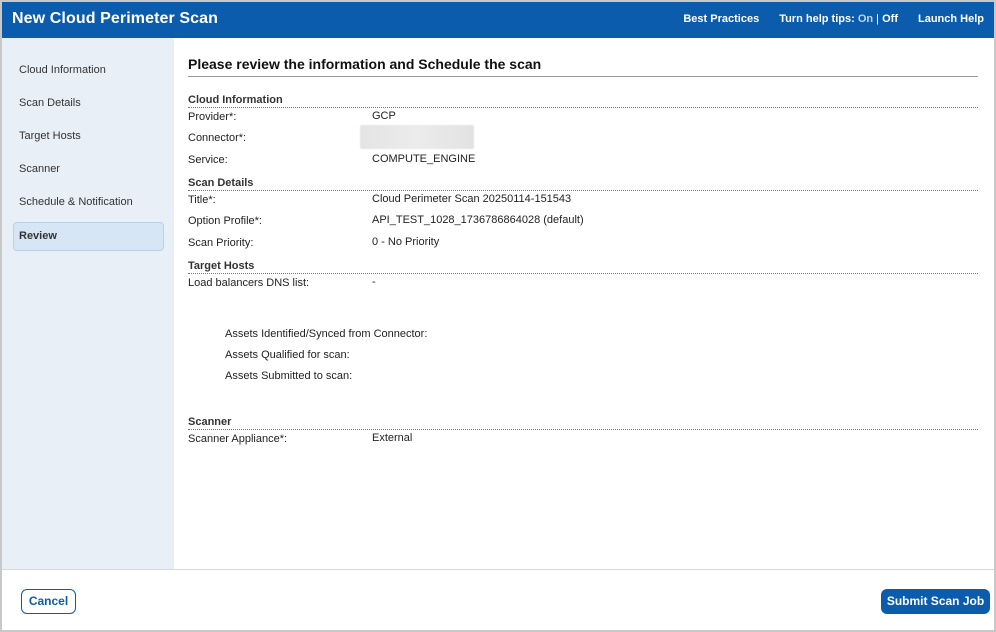 This screenshot has width=996, height=632. Describe the element at coordinates (88, 202) in the screenshot. I see `sidebar-item-schedule-notification: Schedule & Notification` at that location.